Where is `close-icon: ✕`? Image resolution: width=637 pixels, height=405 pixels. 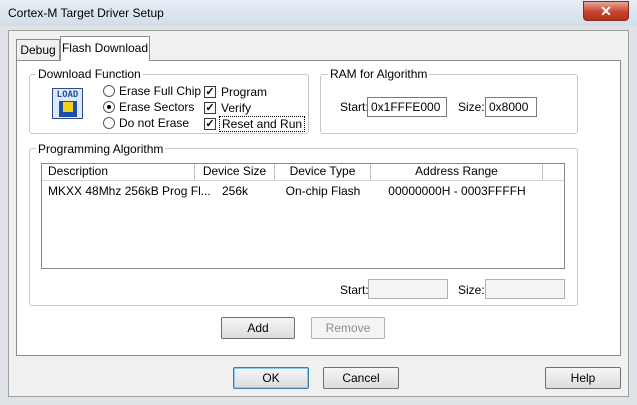
close-icon: ✕ is located at coordinates (606, 11).